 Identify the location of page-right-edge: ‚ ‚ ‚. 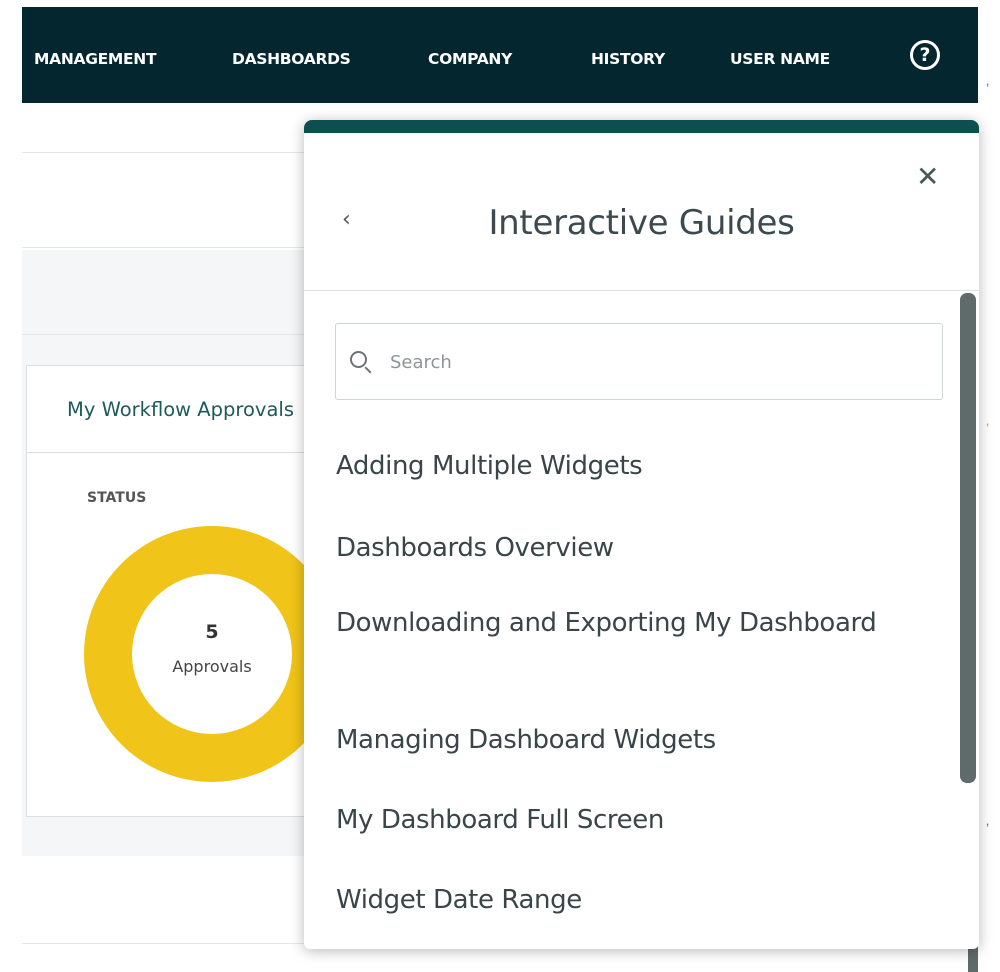
(989, 489).